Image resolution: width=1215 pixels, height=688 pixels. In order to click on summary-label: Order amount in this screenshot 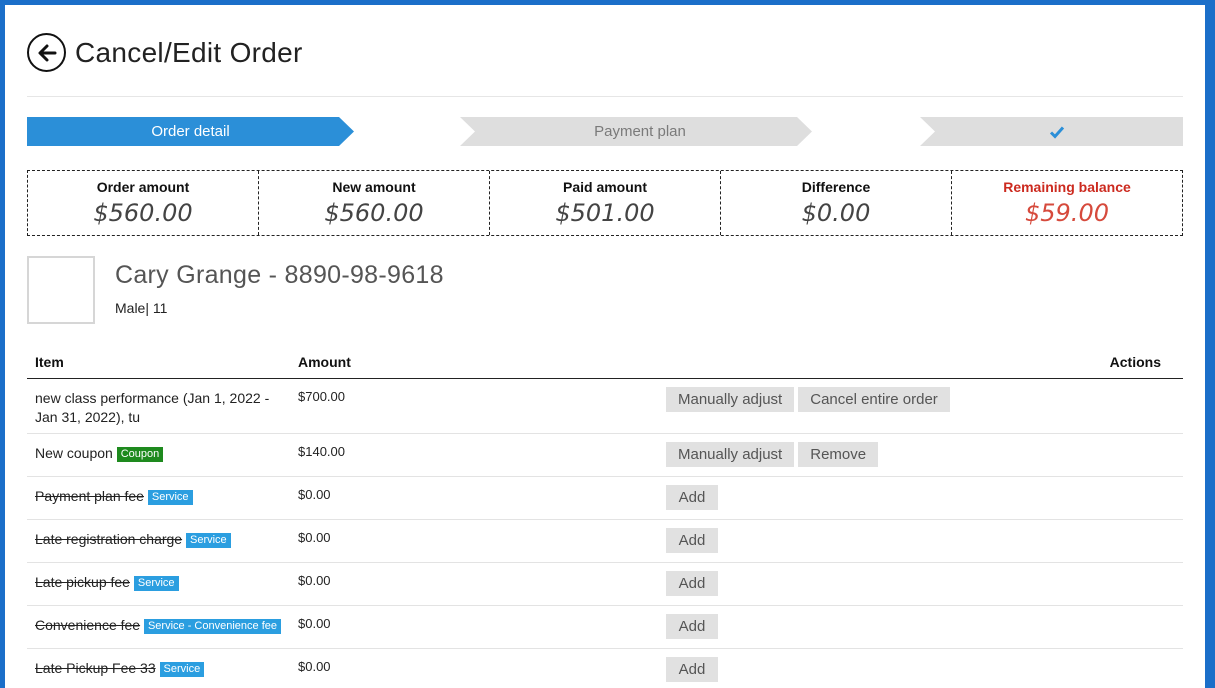, I will do `click(143, 187)`.